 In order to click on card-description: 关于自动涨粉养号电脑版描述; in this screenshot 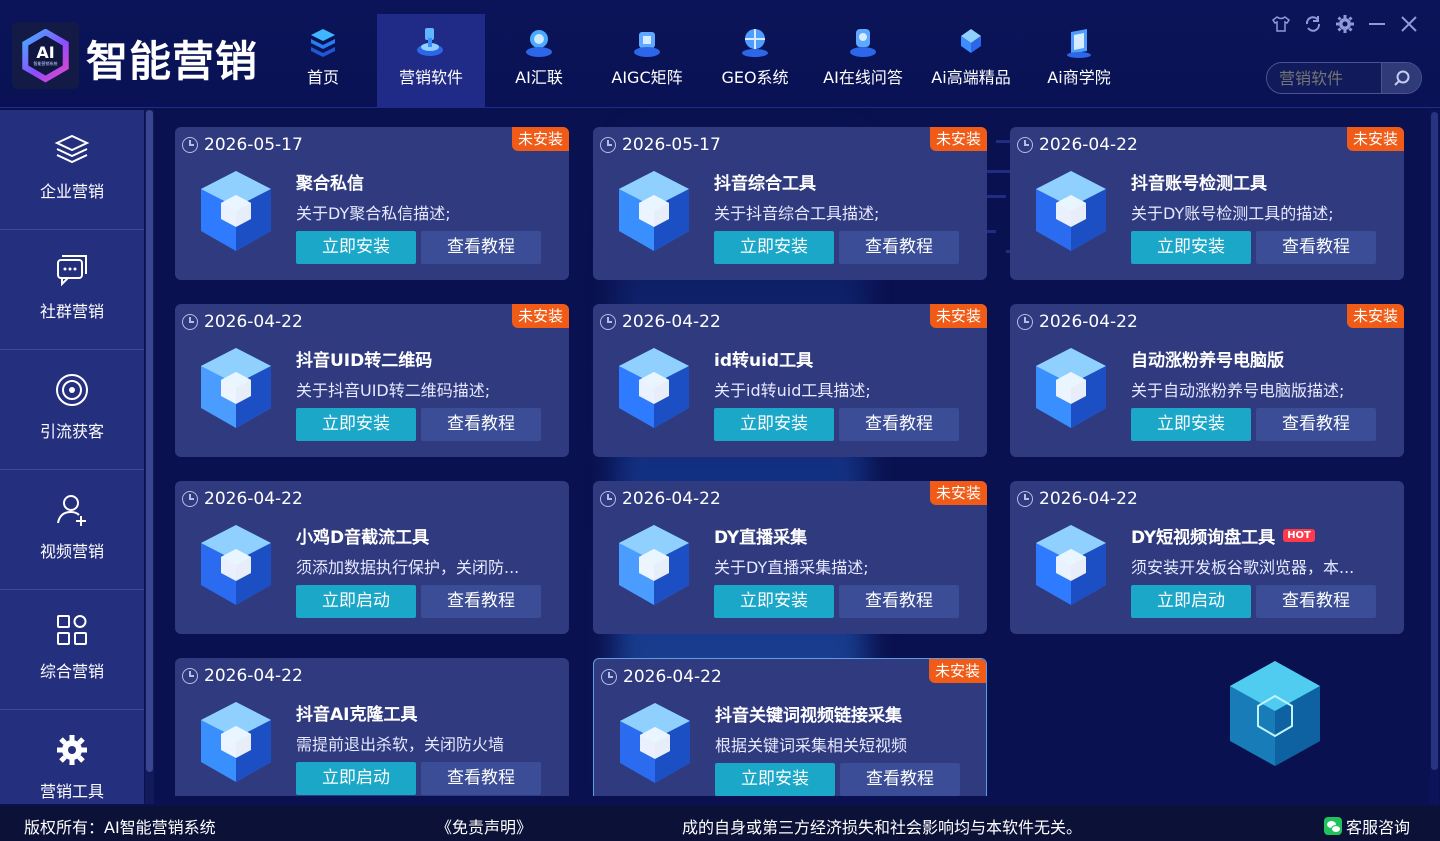, I will do `click(1238, 390)`.